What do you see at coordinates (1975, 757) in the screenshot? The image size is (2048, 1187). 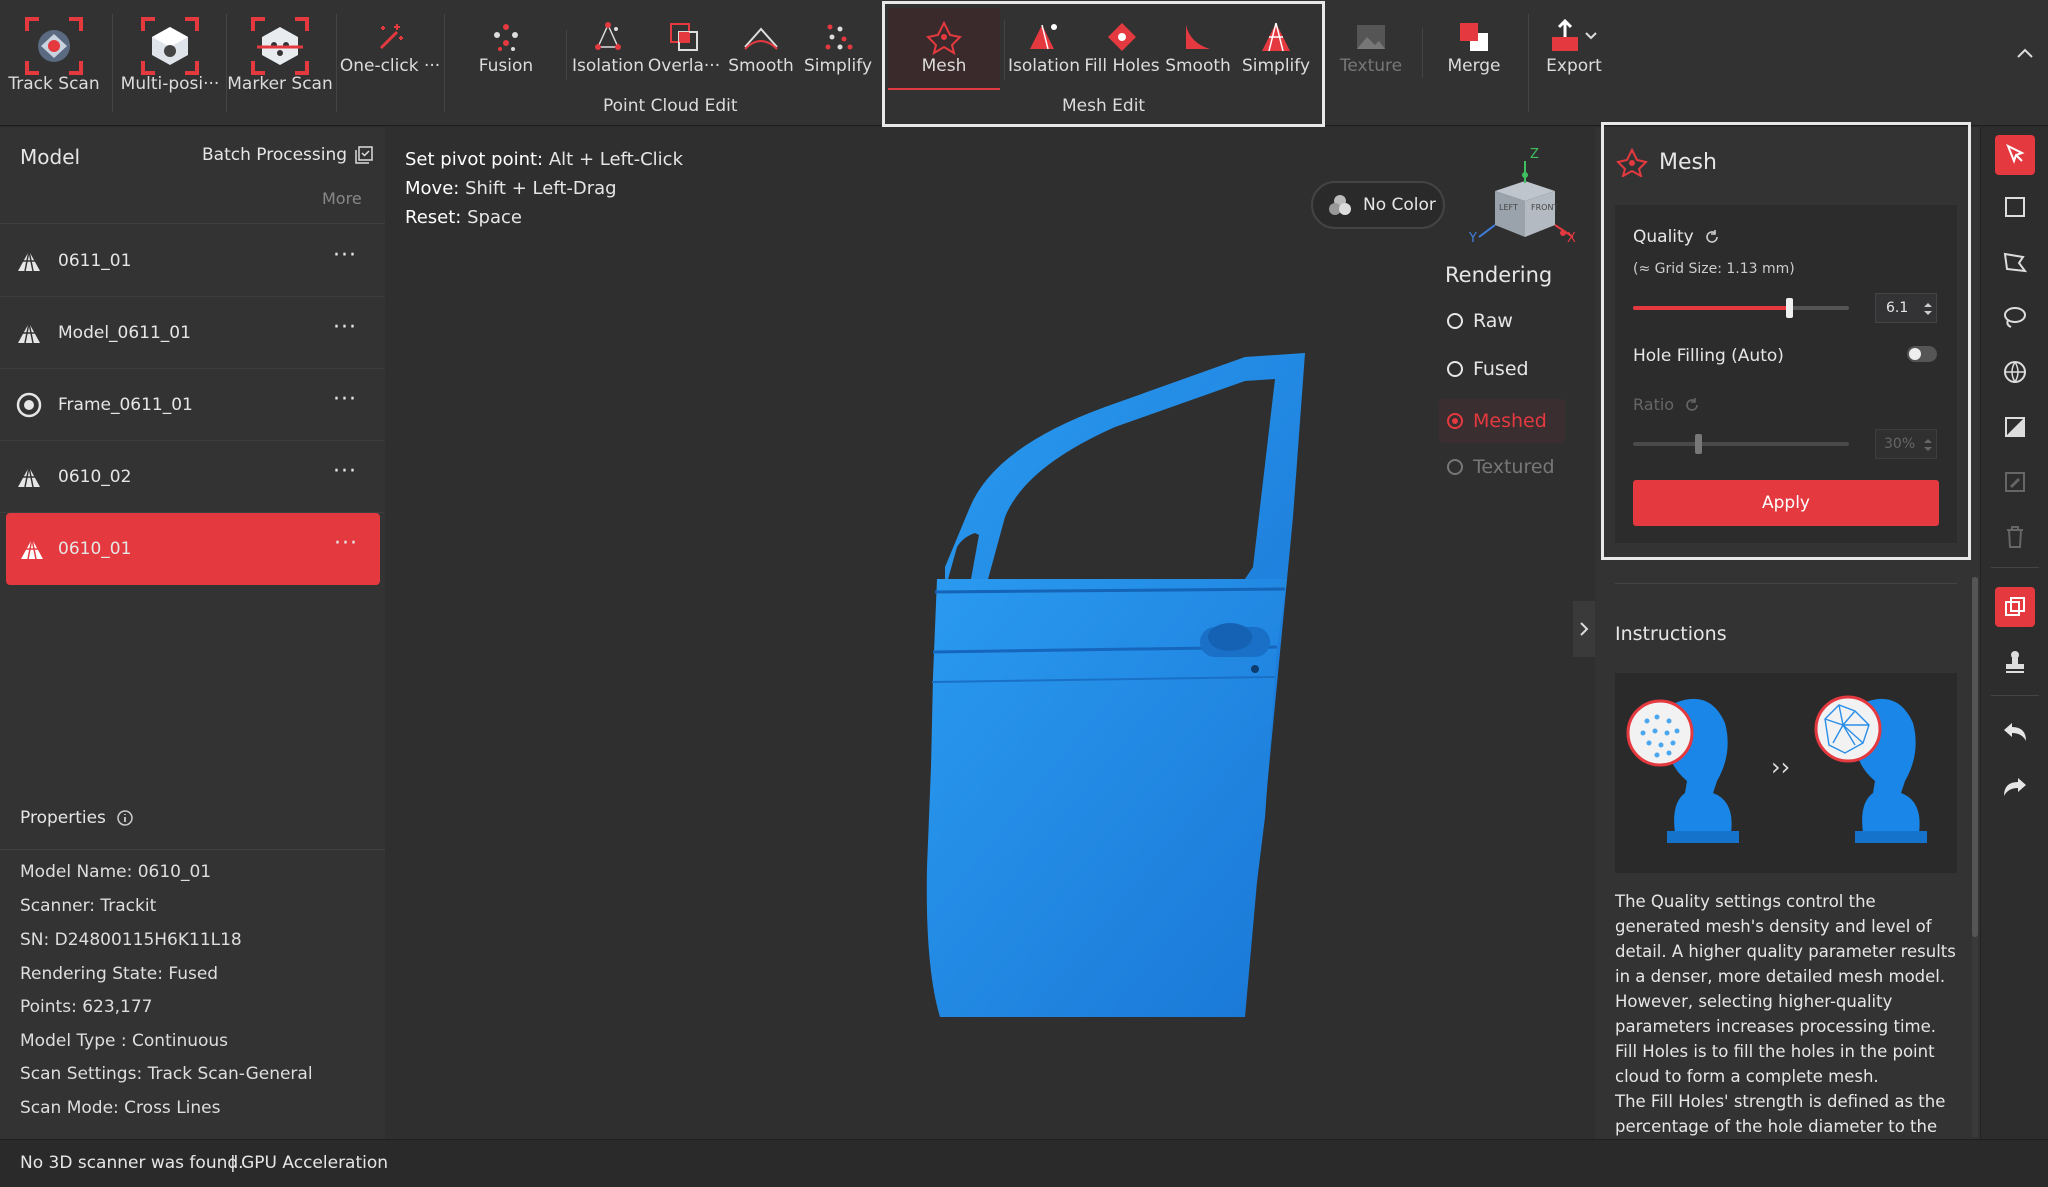 I see `scrollbar-thumb` at bounding box center [1975, 757].